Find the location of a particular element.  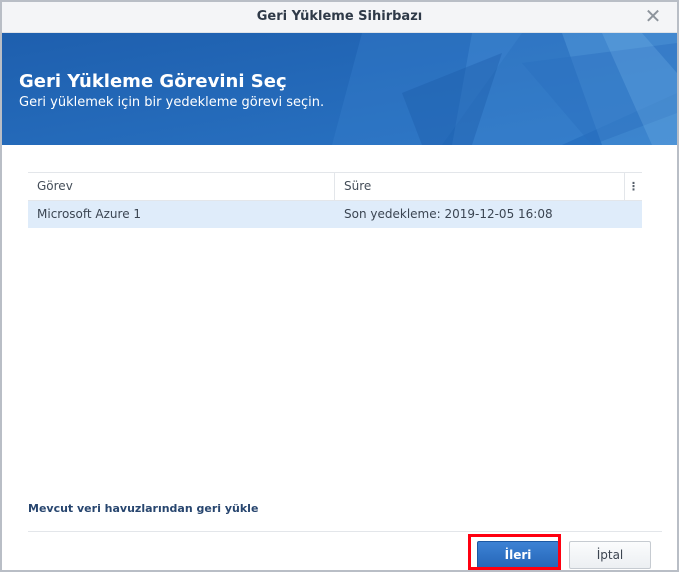

window-title: Geri Yükleme Sihirbazı is located at coordinates (339, 16).